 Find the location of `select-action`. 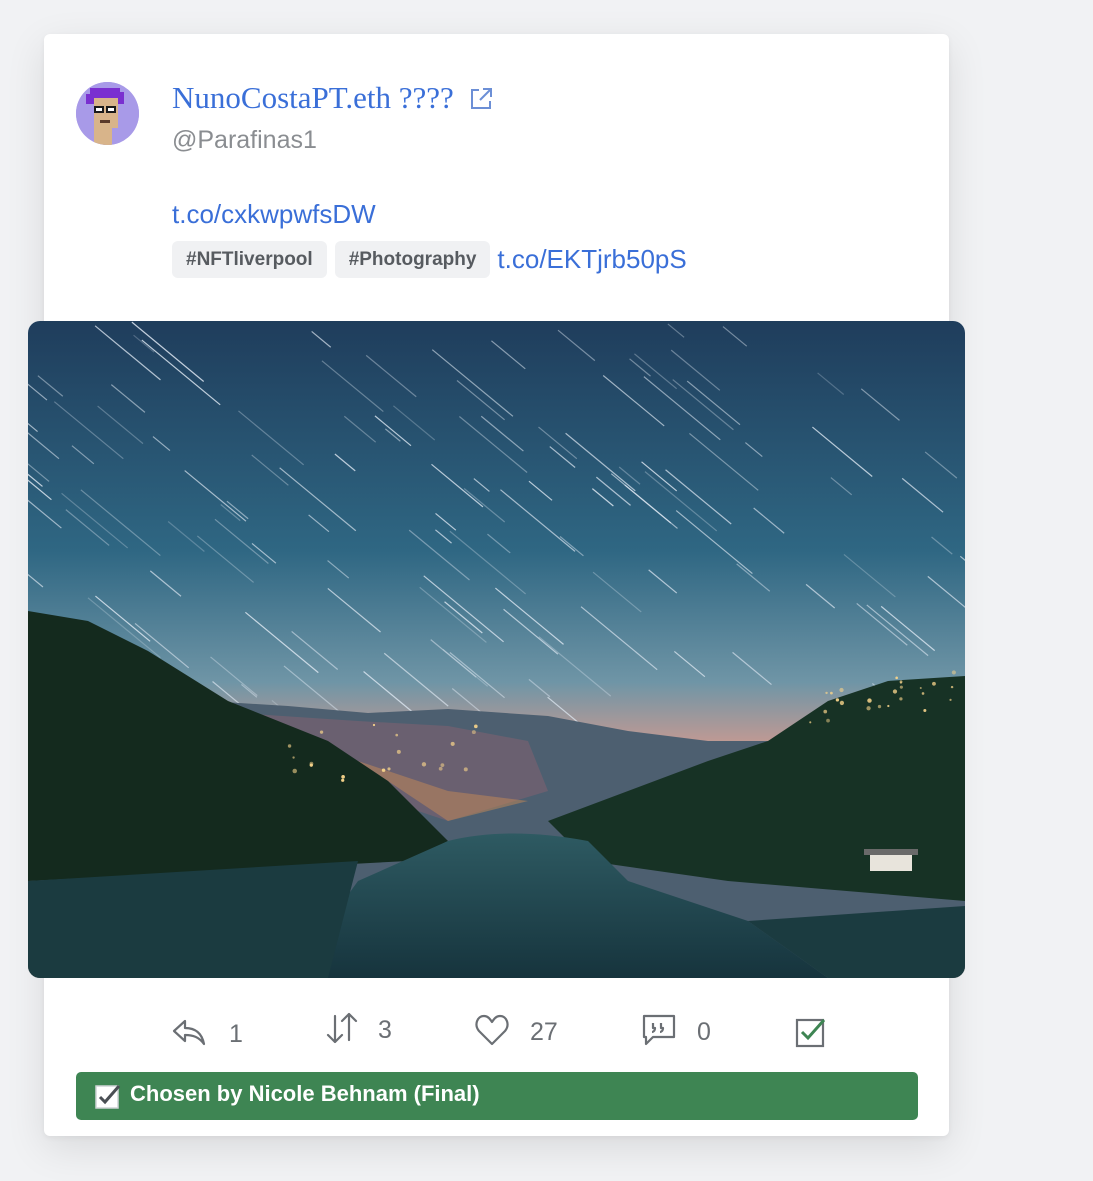

select-action is located at coordinates (811, 1034).